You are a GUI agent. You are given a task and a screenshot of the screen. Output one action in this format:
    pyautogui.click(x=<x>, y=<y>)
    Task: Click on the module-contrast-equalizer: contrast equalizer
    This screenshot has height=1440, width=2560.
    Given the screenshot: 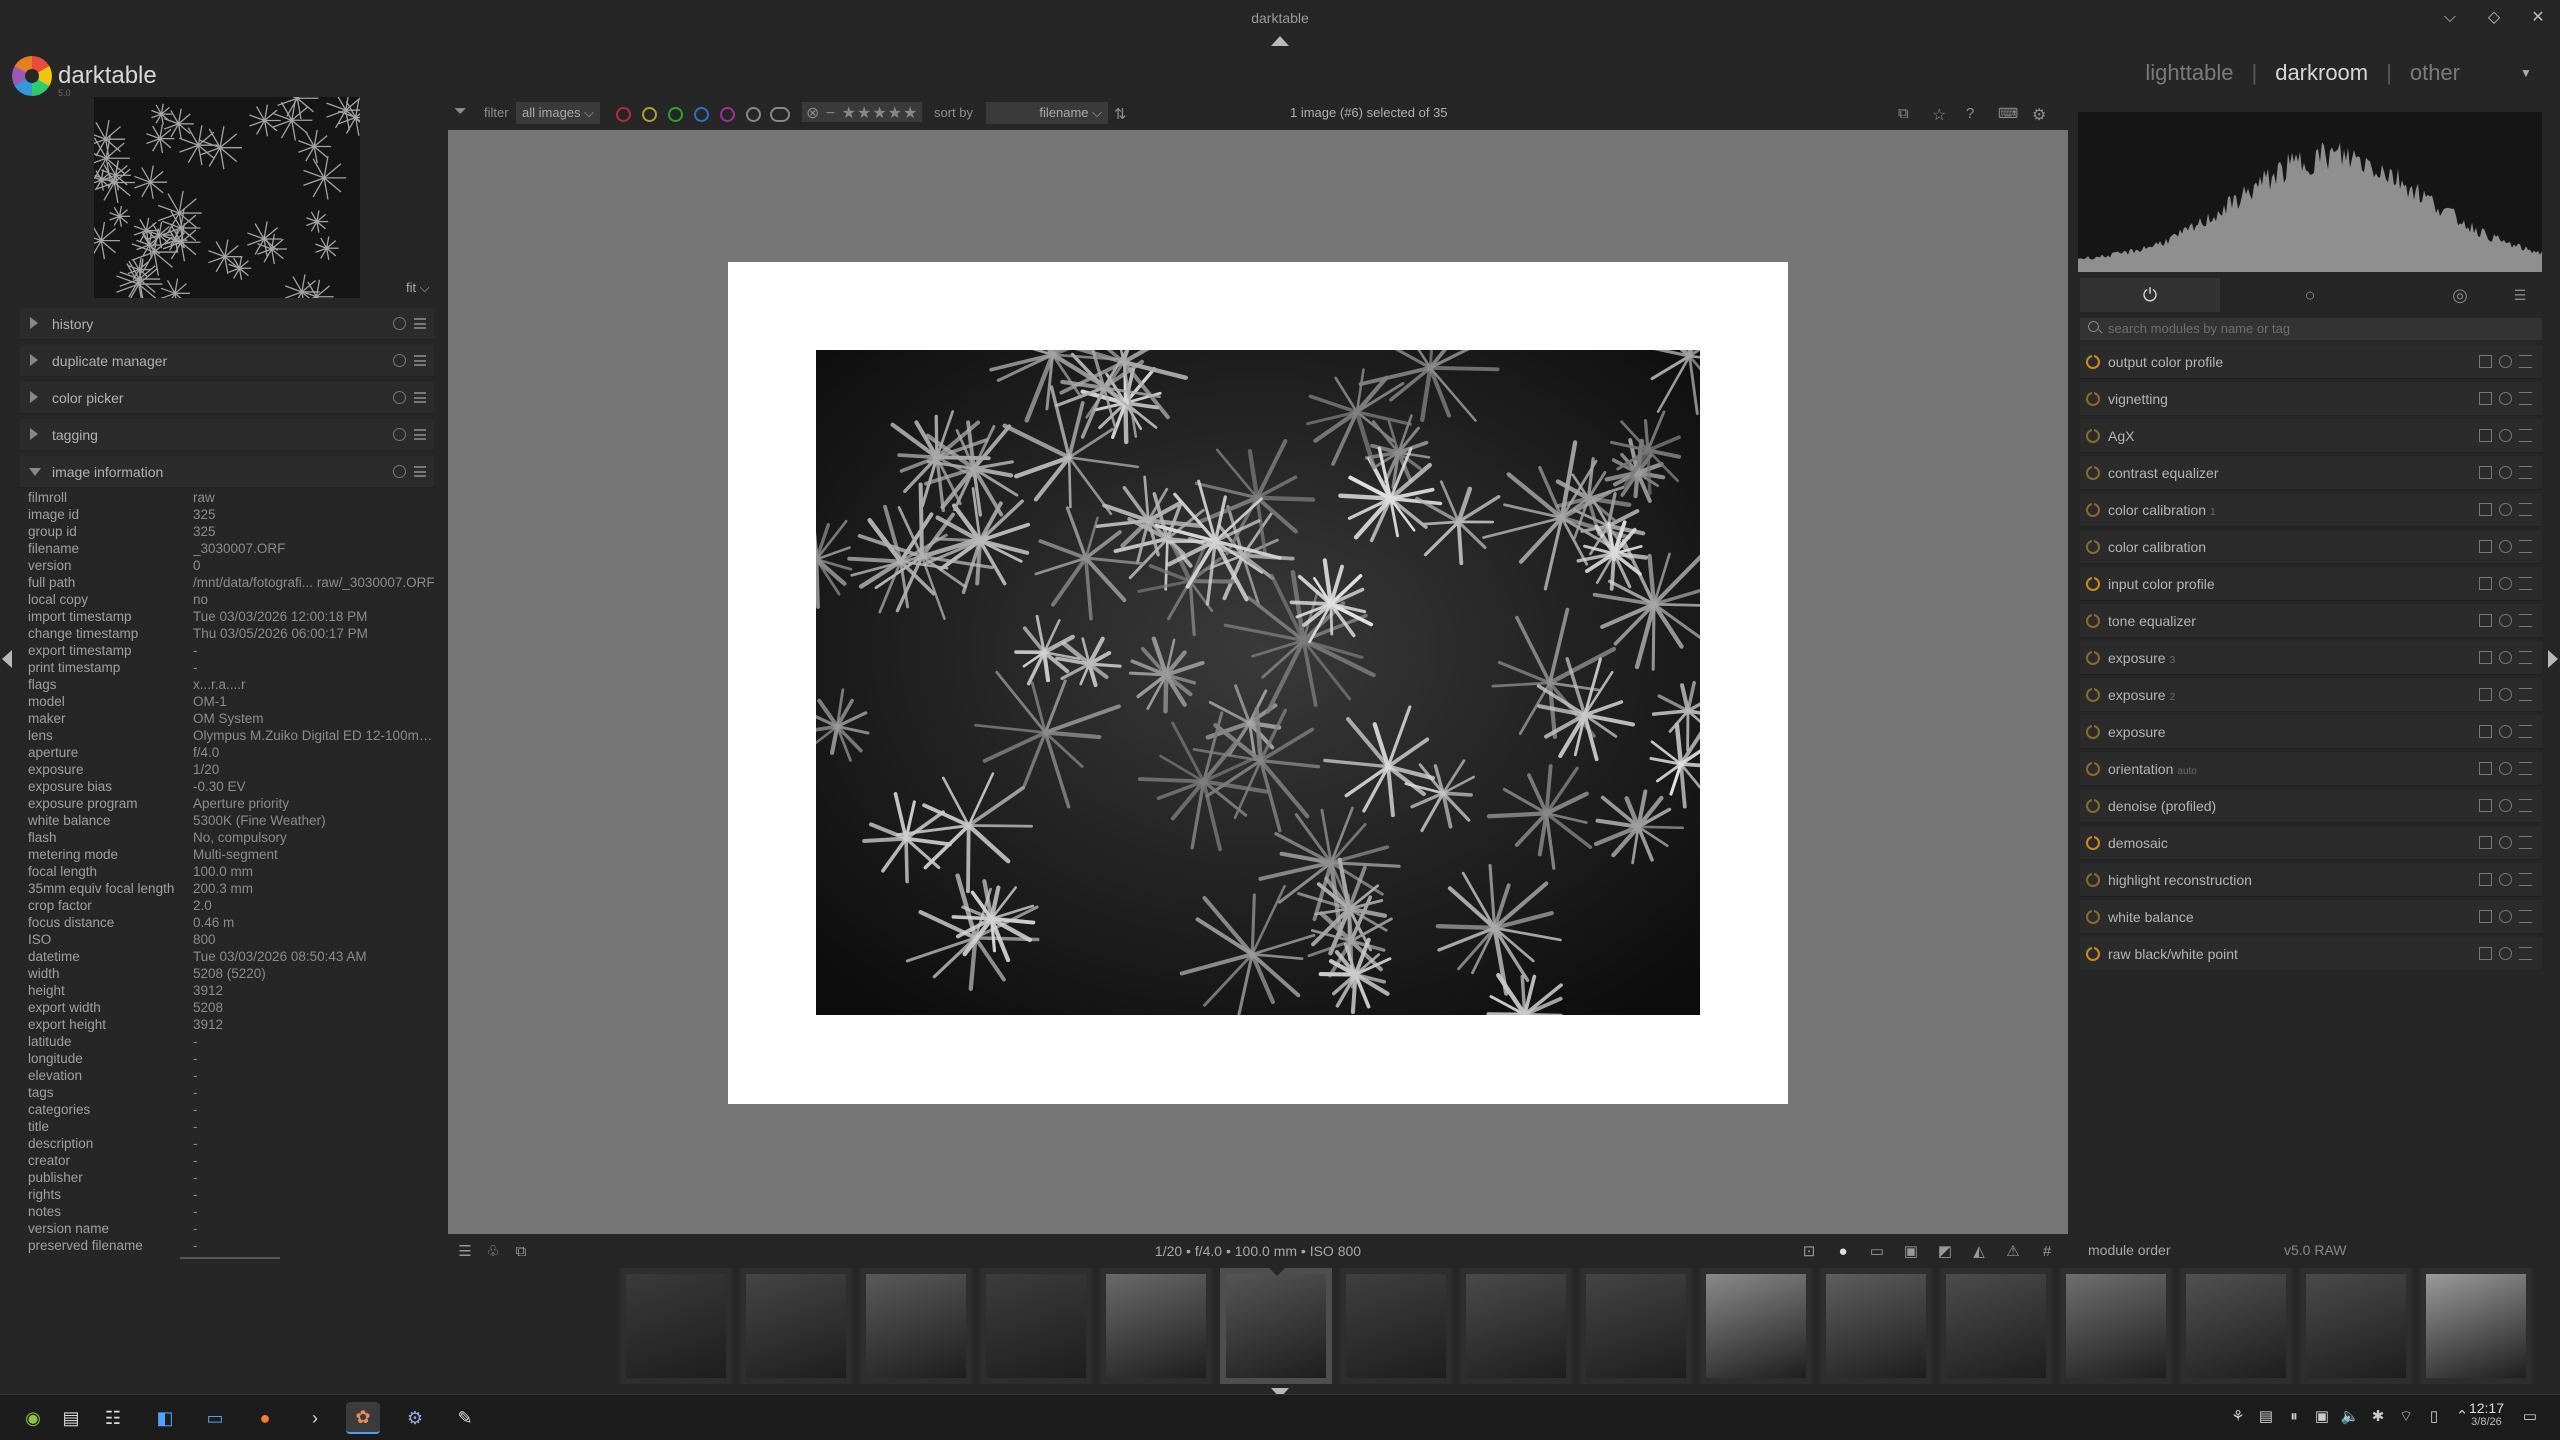 What is the action you would take?
    pyautogui.click(x=2311, y=473)
    